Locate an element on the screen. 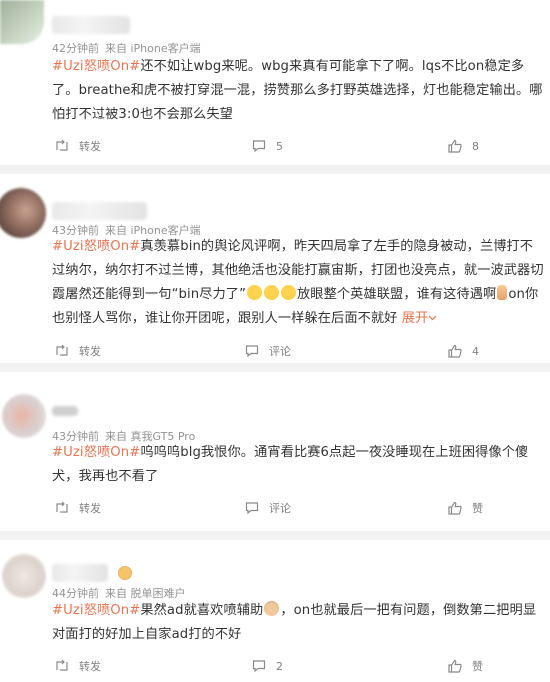 This screenshot has width=550, height=682. comment-button: 2 is located at coordinates (267, 666).